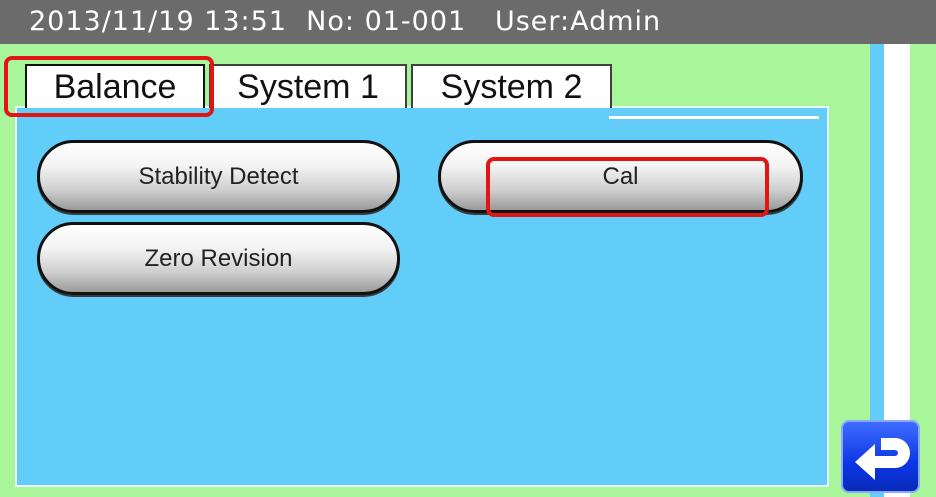 Image resolution: width=936 pixels, height=497 pixels. What do you see at coordinates (218, 176) in the screenshot?
I see `stability-detect-button: Stability Detect` at bounding box center [218, 176].